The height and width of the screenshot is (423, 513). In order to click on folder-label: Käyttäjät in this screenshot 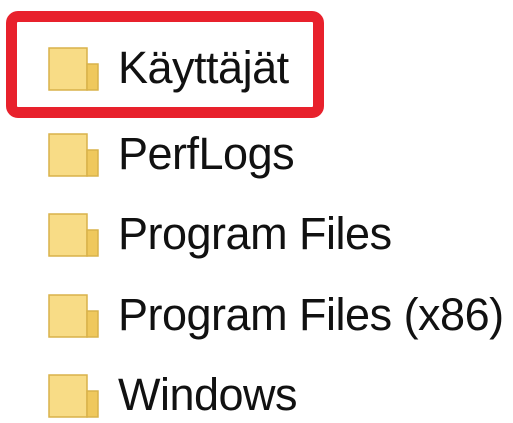, I will do `click(203, 67)`.